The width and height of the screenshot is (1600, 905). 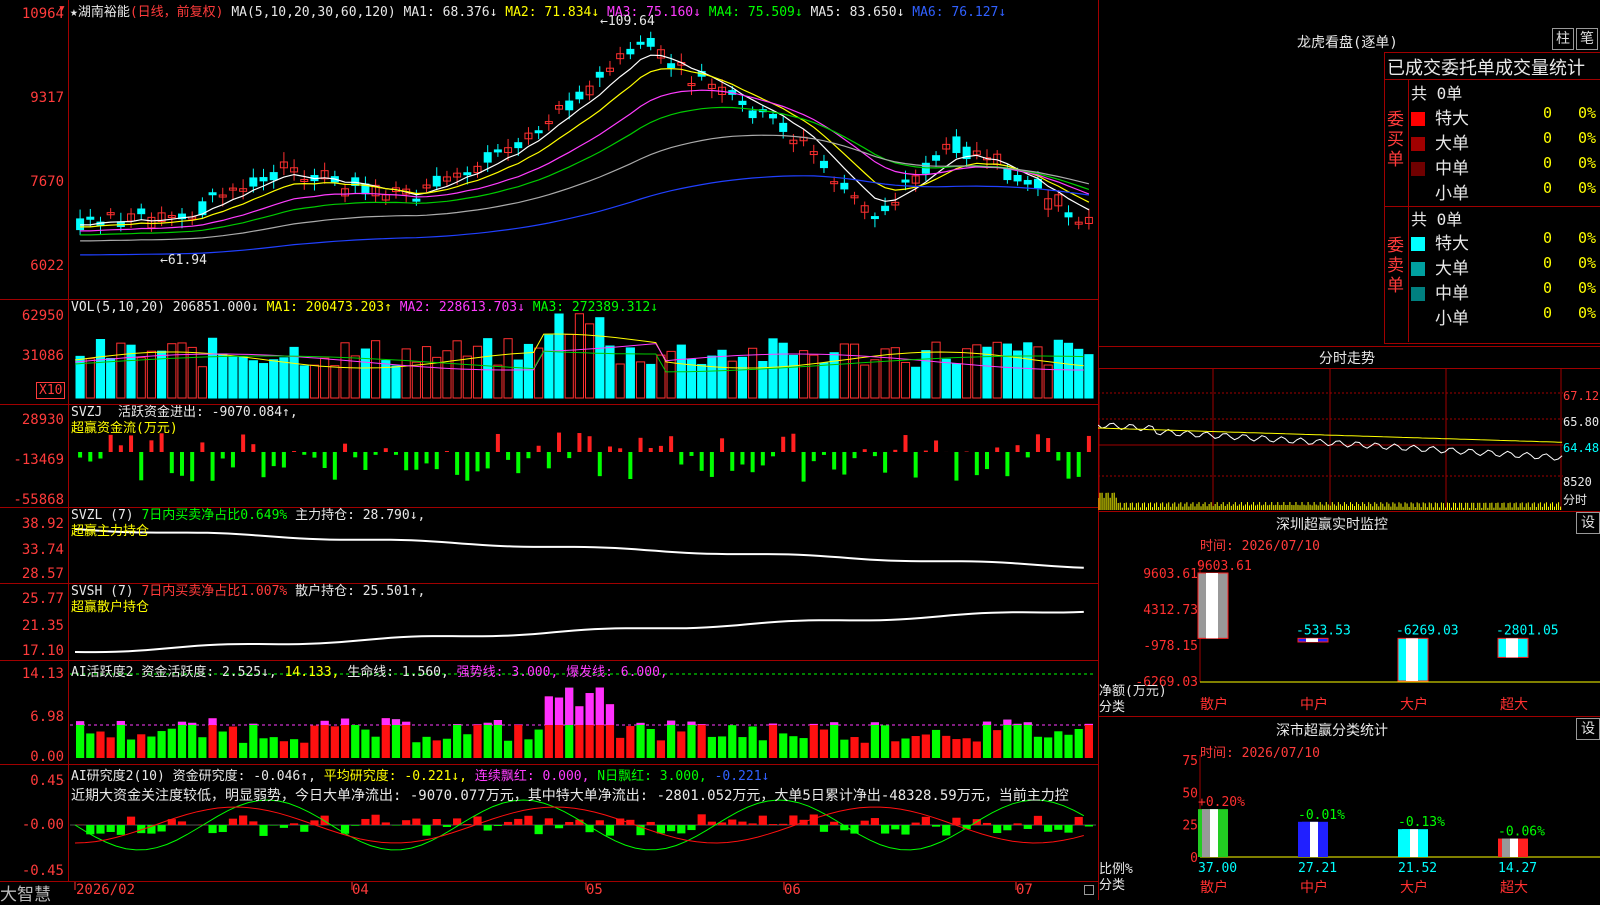 I want to click on buy-row-pct: 0%, so click(x=1587, y=188).